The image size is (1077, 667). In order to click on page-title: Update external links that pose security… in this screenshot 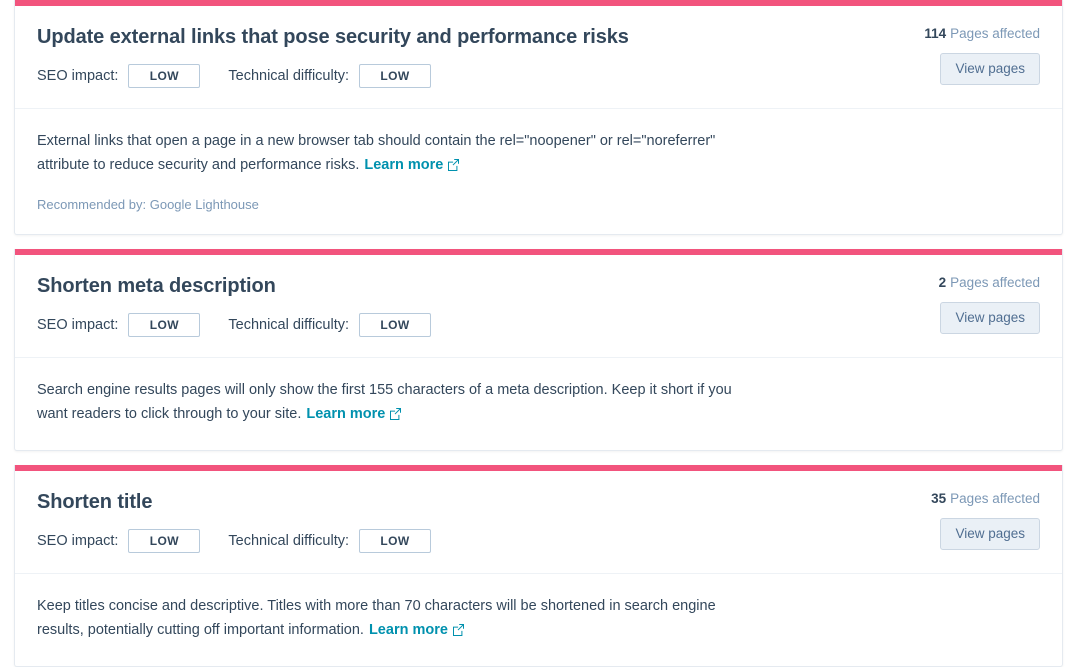, I will do `click(333, 37)`.